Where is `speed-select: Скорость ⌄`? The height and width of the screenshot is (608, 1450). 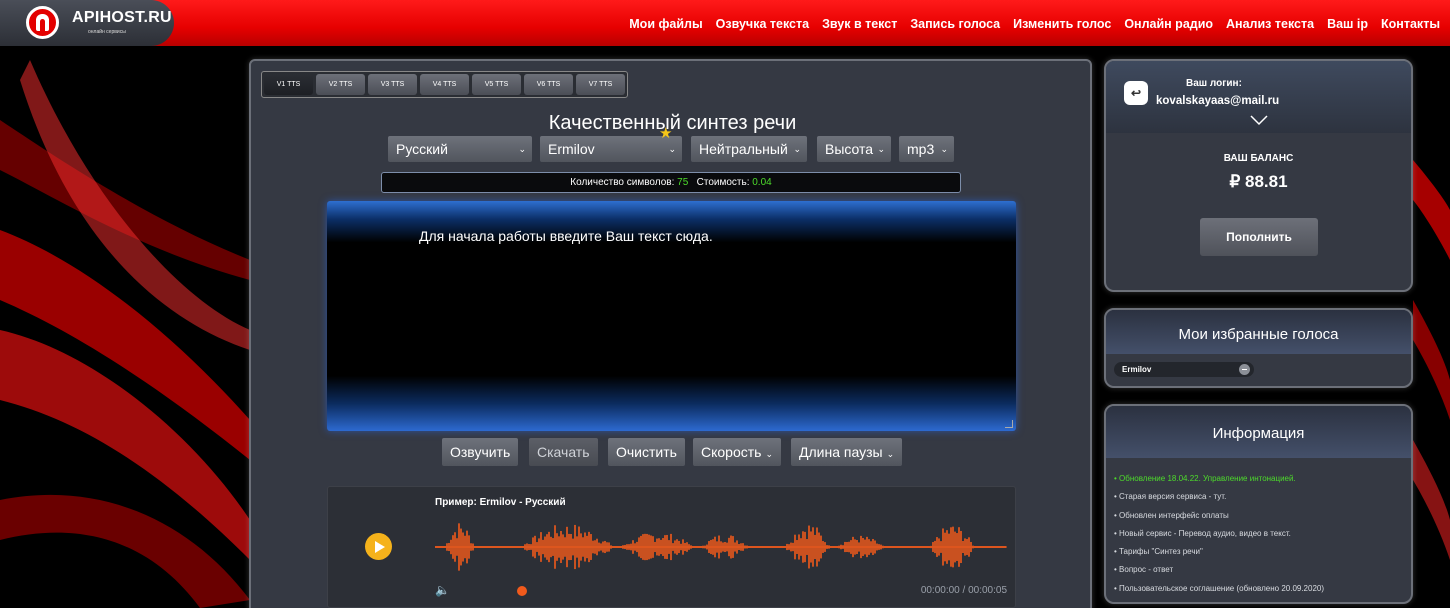 speed-select: Скорость ⌄ is located at coordinates (737, 452).